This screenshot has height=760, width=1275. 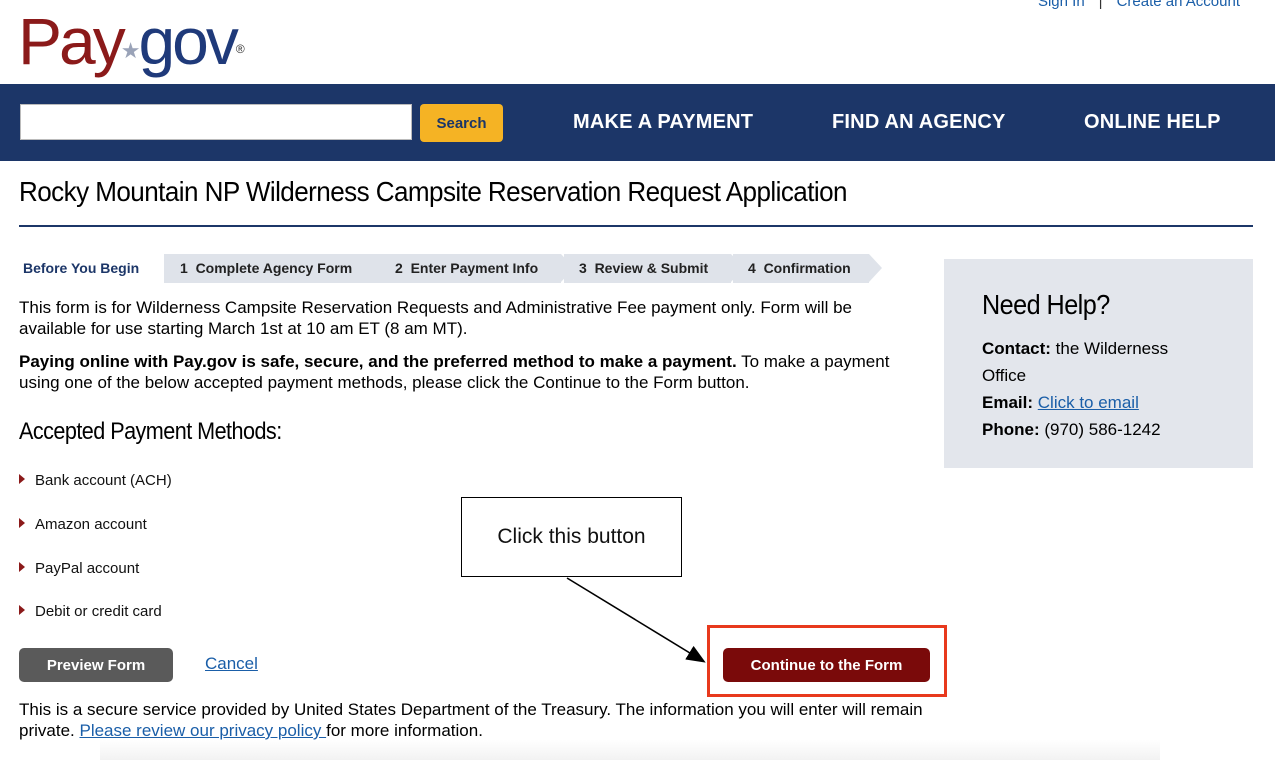 I want to click on security-notice-end: for more information., so click(x=404, y=730).